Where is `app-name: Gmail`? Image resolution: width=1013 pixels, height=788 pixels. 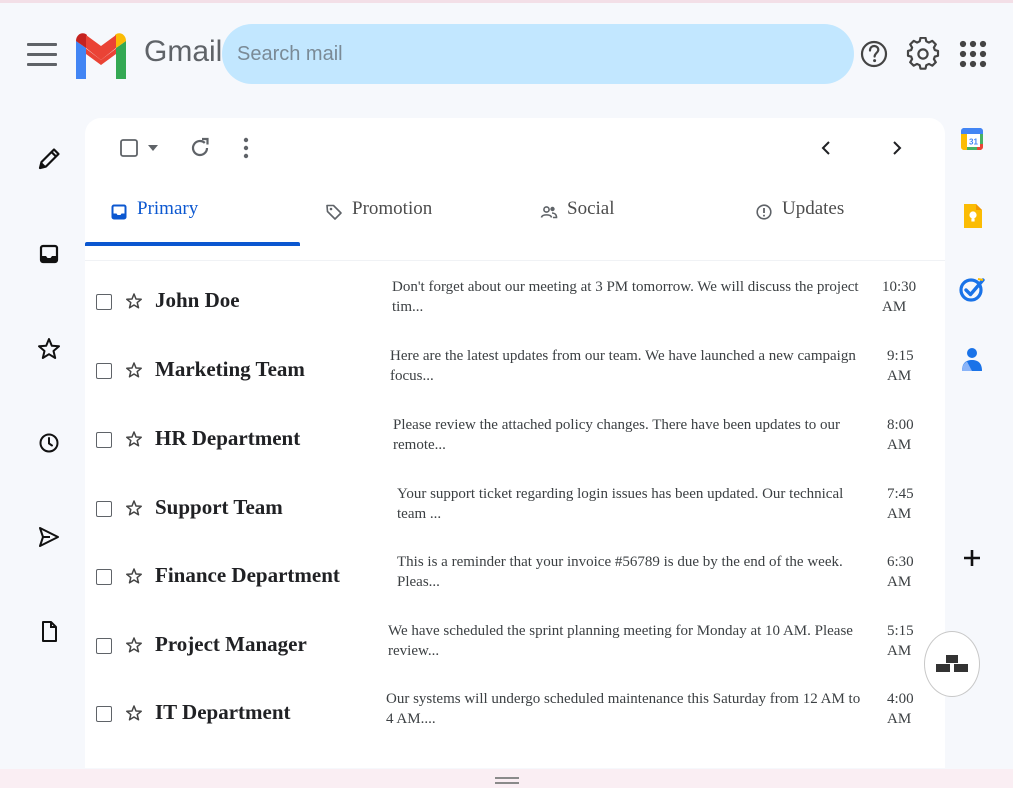 app-name: Gmail is located at coordinates (183, 51).